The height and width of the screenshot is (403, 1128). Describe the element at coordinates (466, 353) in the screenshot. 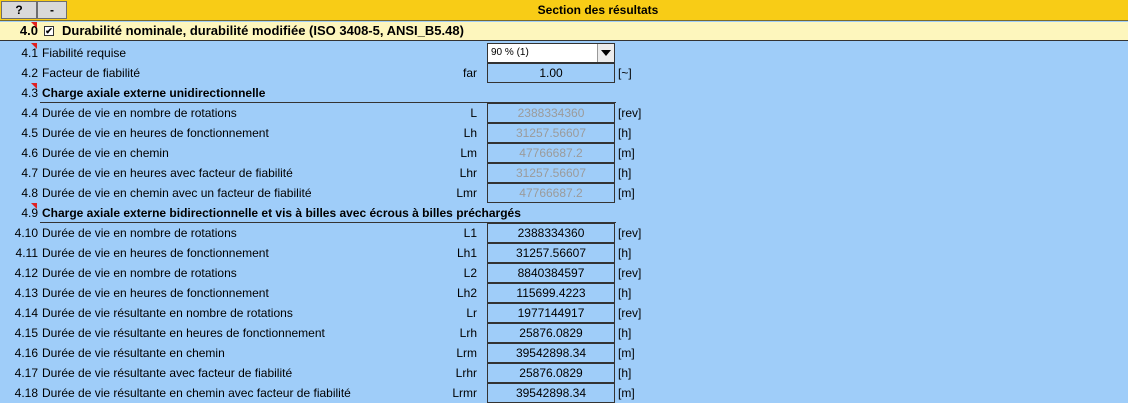

I see `row-symbol: Lrm` at that location.